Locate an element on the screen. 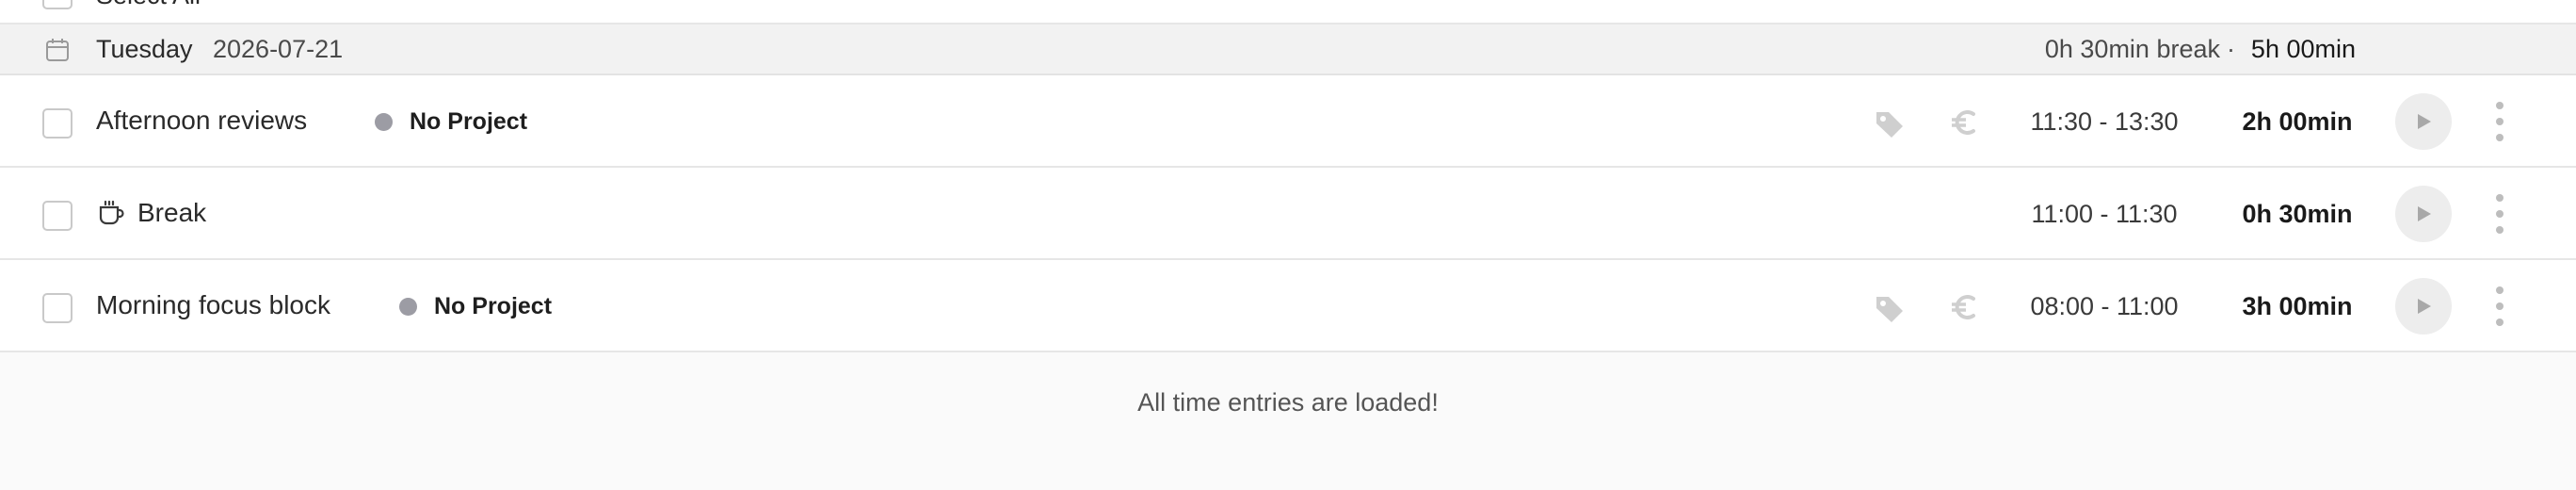 The height and width of the screenshot is (490, 2576). entry-time-range: 11:00 - 11:30 is located at coordinates (2104, 215).